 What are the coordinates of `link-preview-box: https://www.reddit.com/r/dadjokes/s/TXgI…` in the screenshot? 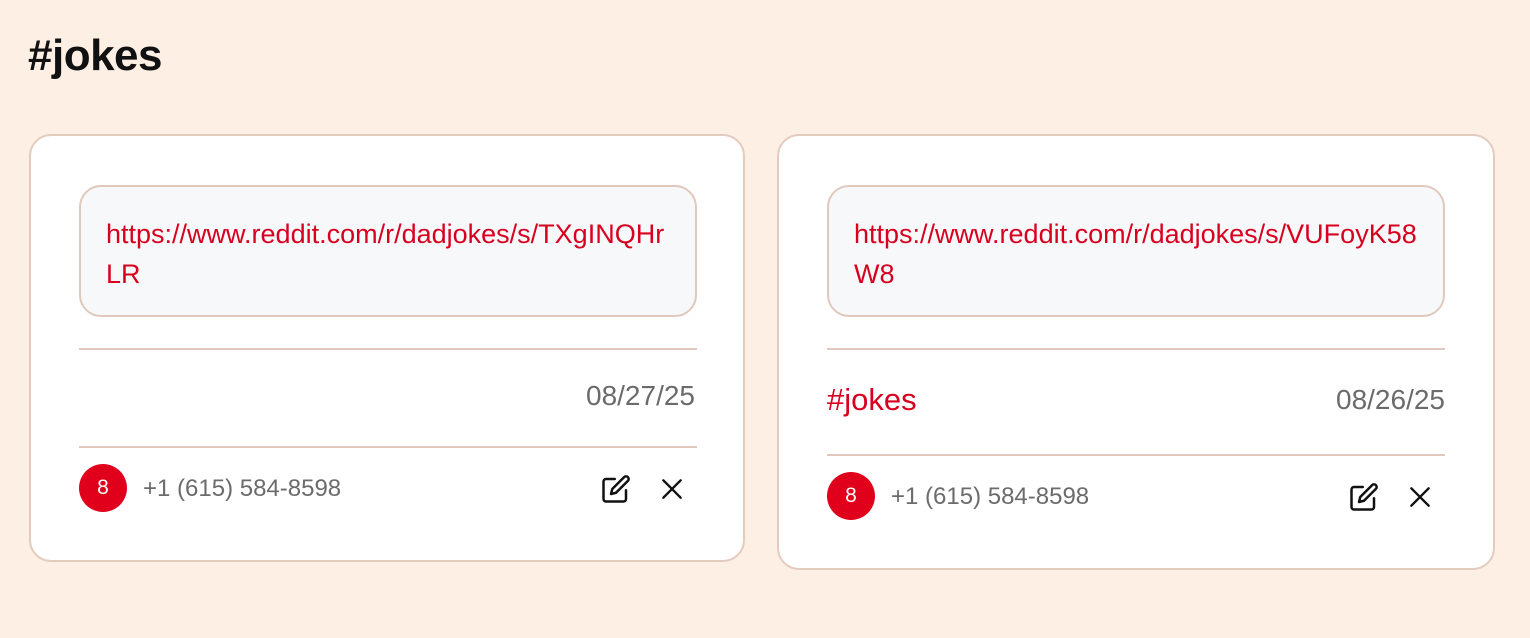 It's located at (388, 251).